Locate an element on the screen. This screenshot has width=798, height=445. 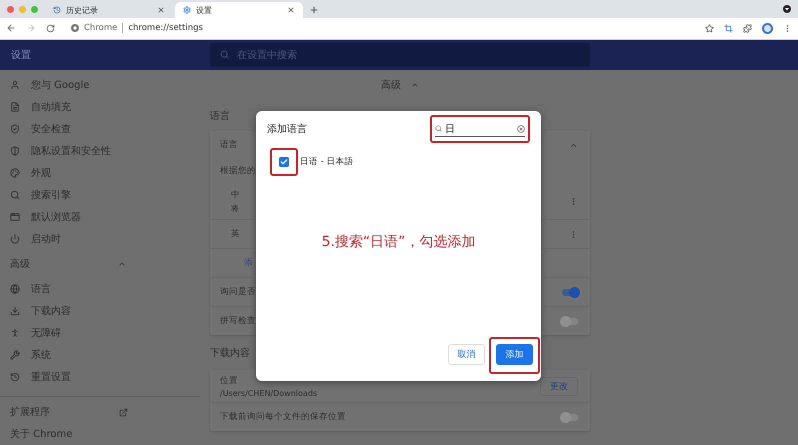
wrench-icon is located at coordinates (15, 355).